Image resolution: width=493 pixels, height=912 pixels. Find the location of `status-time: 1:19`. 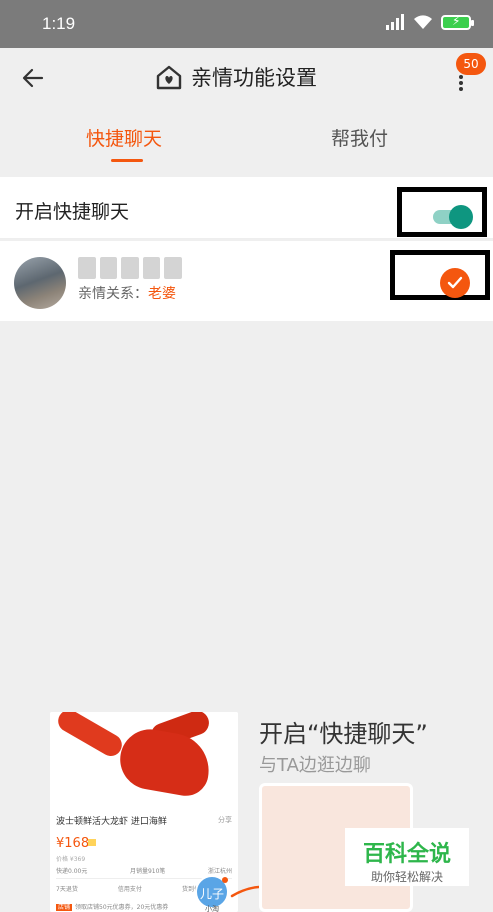

status-time: 1:19 is located at coordinates (59, 23).